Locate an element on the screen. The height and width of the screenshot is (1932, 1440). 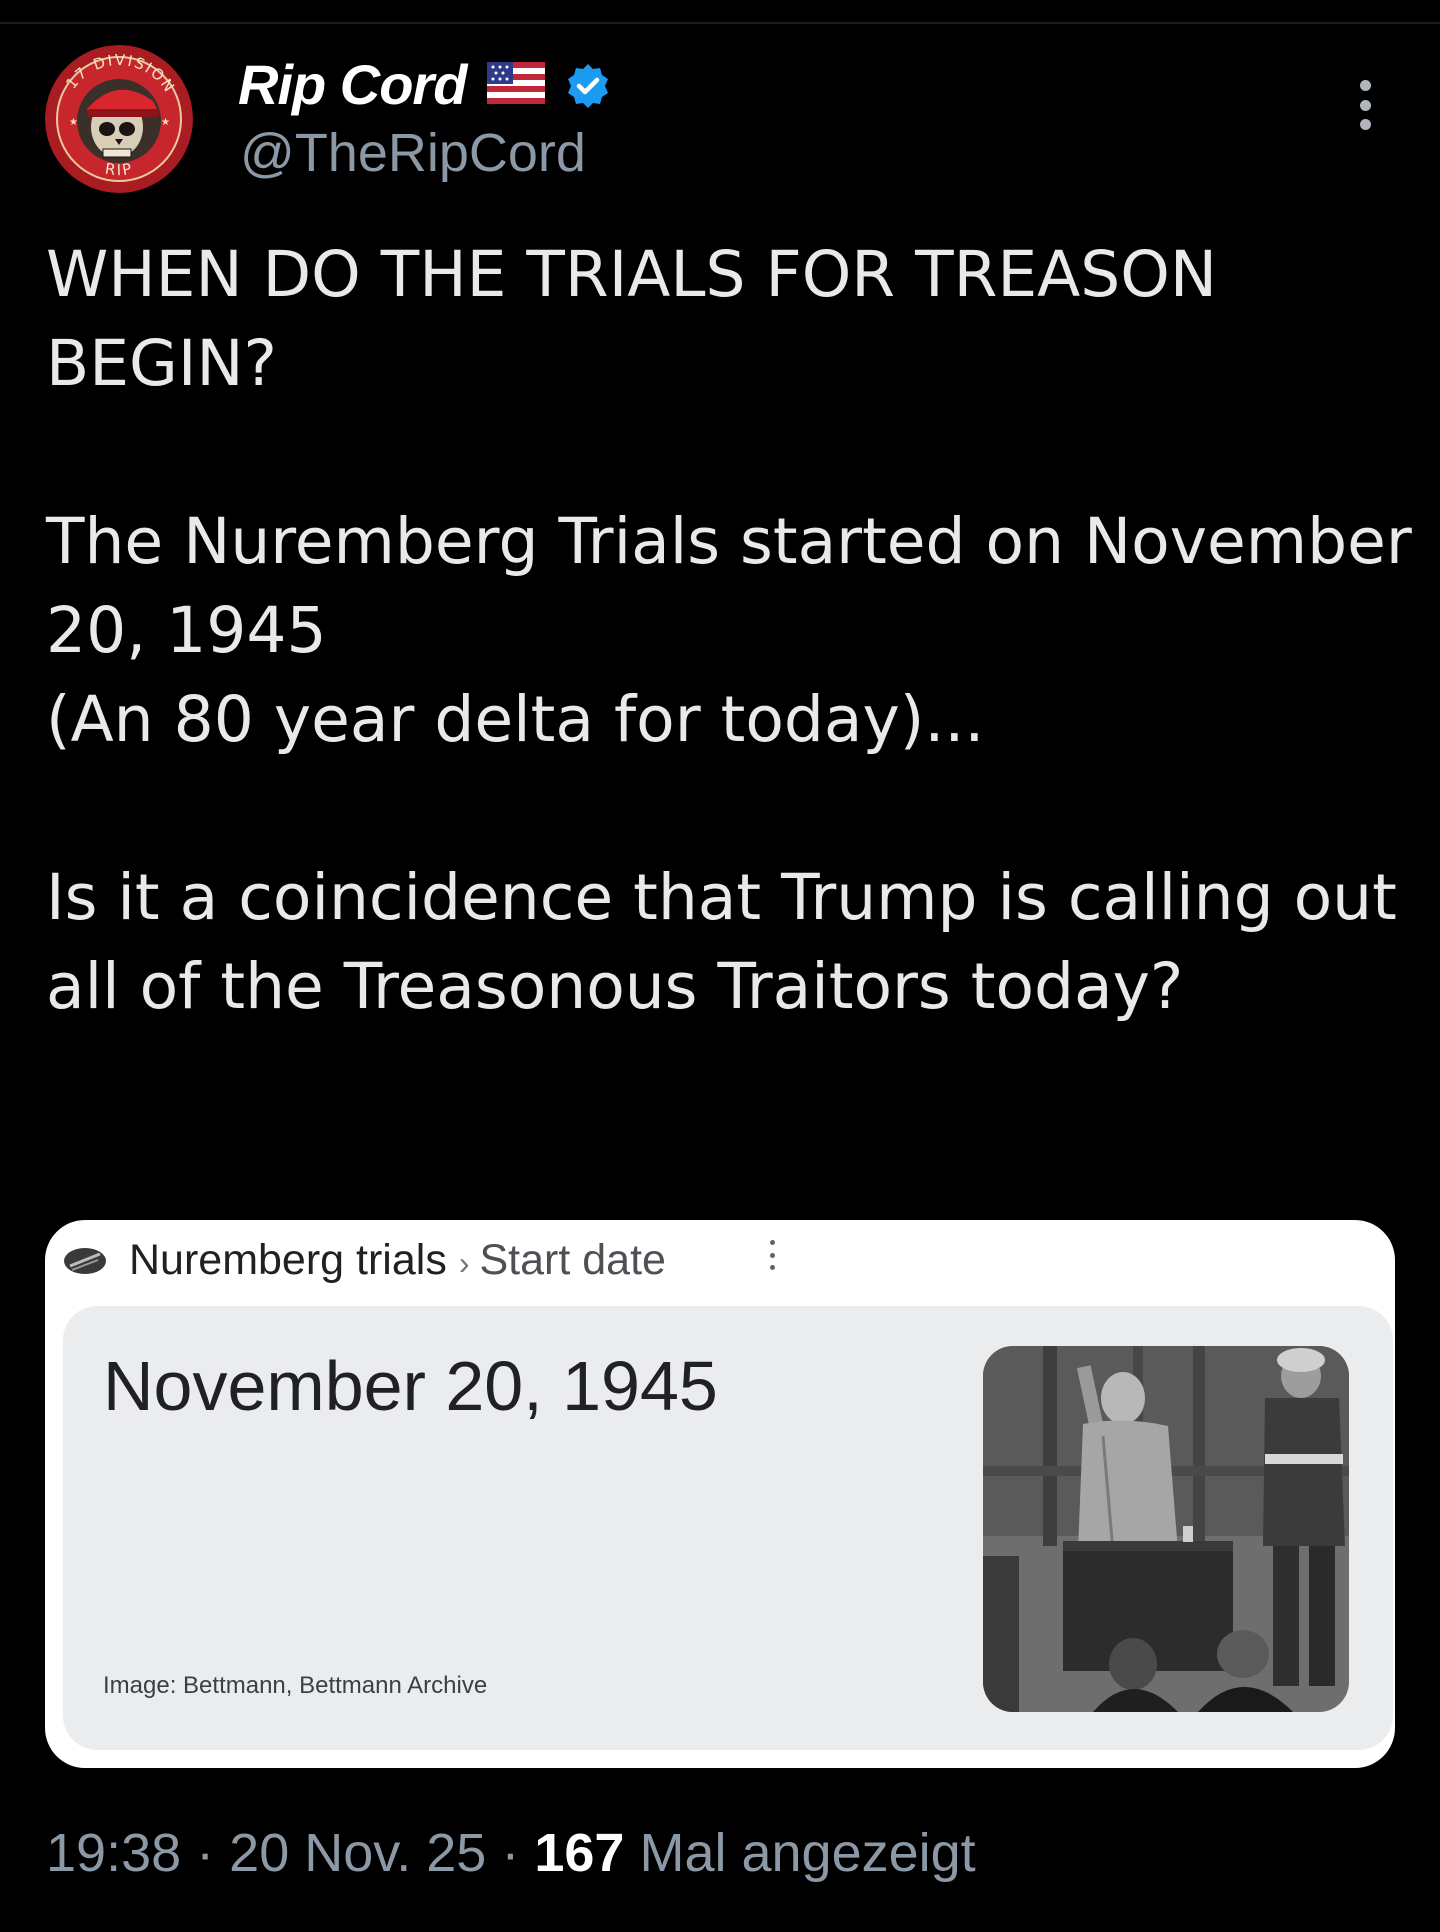
avatar: 17 DIVISION RIP ★ ★ is located at coordinates (119, 119).